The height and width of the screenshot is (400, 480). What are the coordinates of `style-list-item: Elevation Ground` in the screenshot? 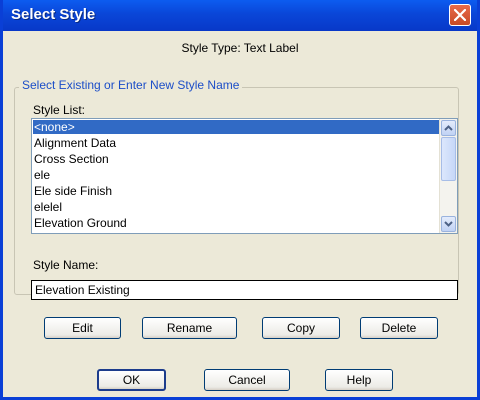 It's located at (80, 223).